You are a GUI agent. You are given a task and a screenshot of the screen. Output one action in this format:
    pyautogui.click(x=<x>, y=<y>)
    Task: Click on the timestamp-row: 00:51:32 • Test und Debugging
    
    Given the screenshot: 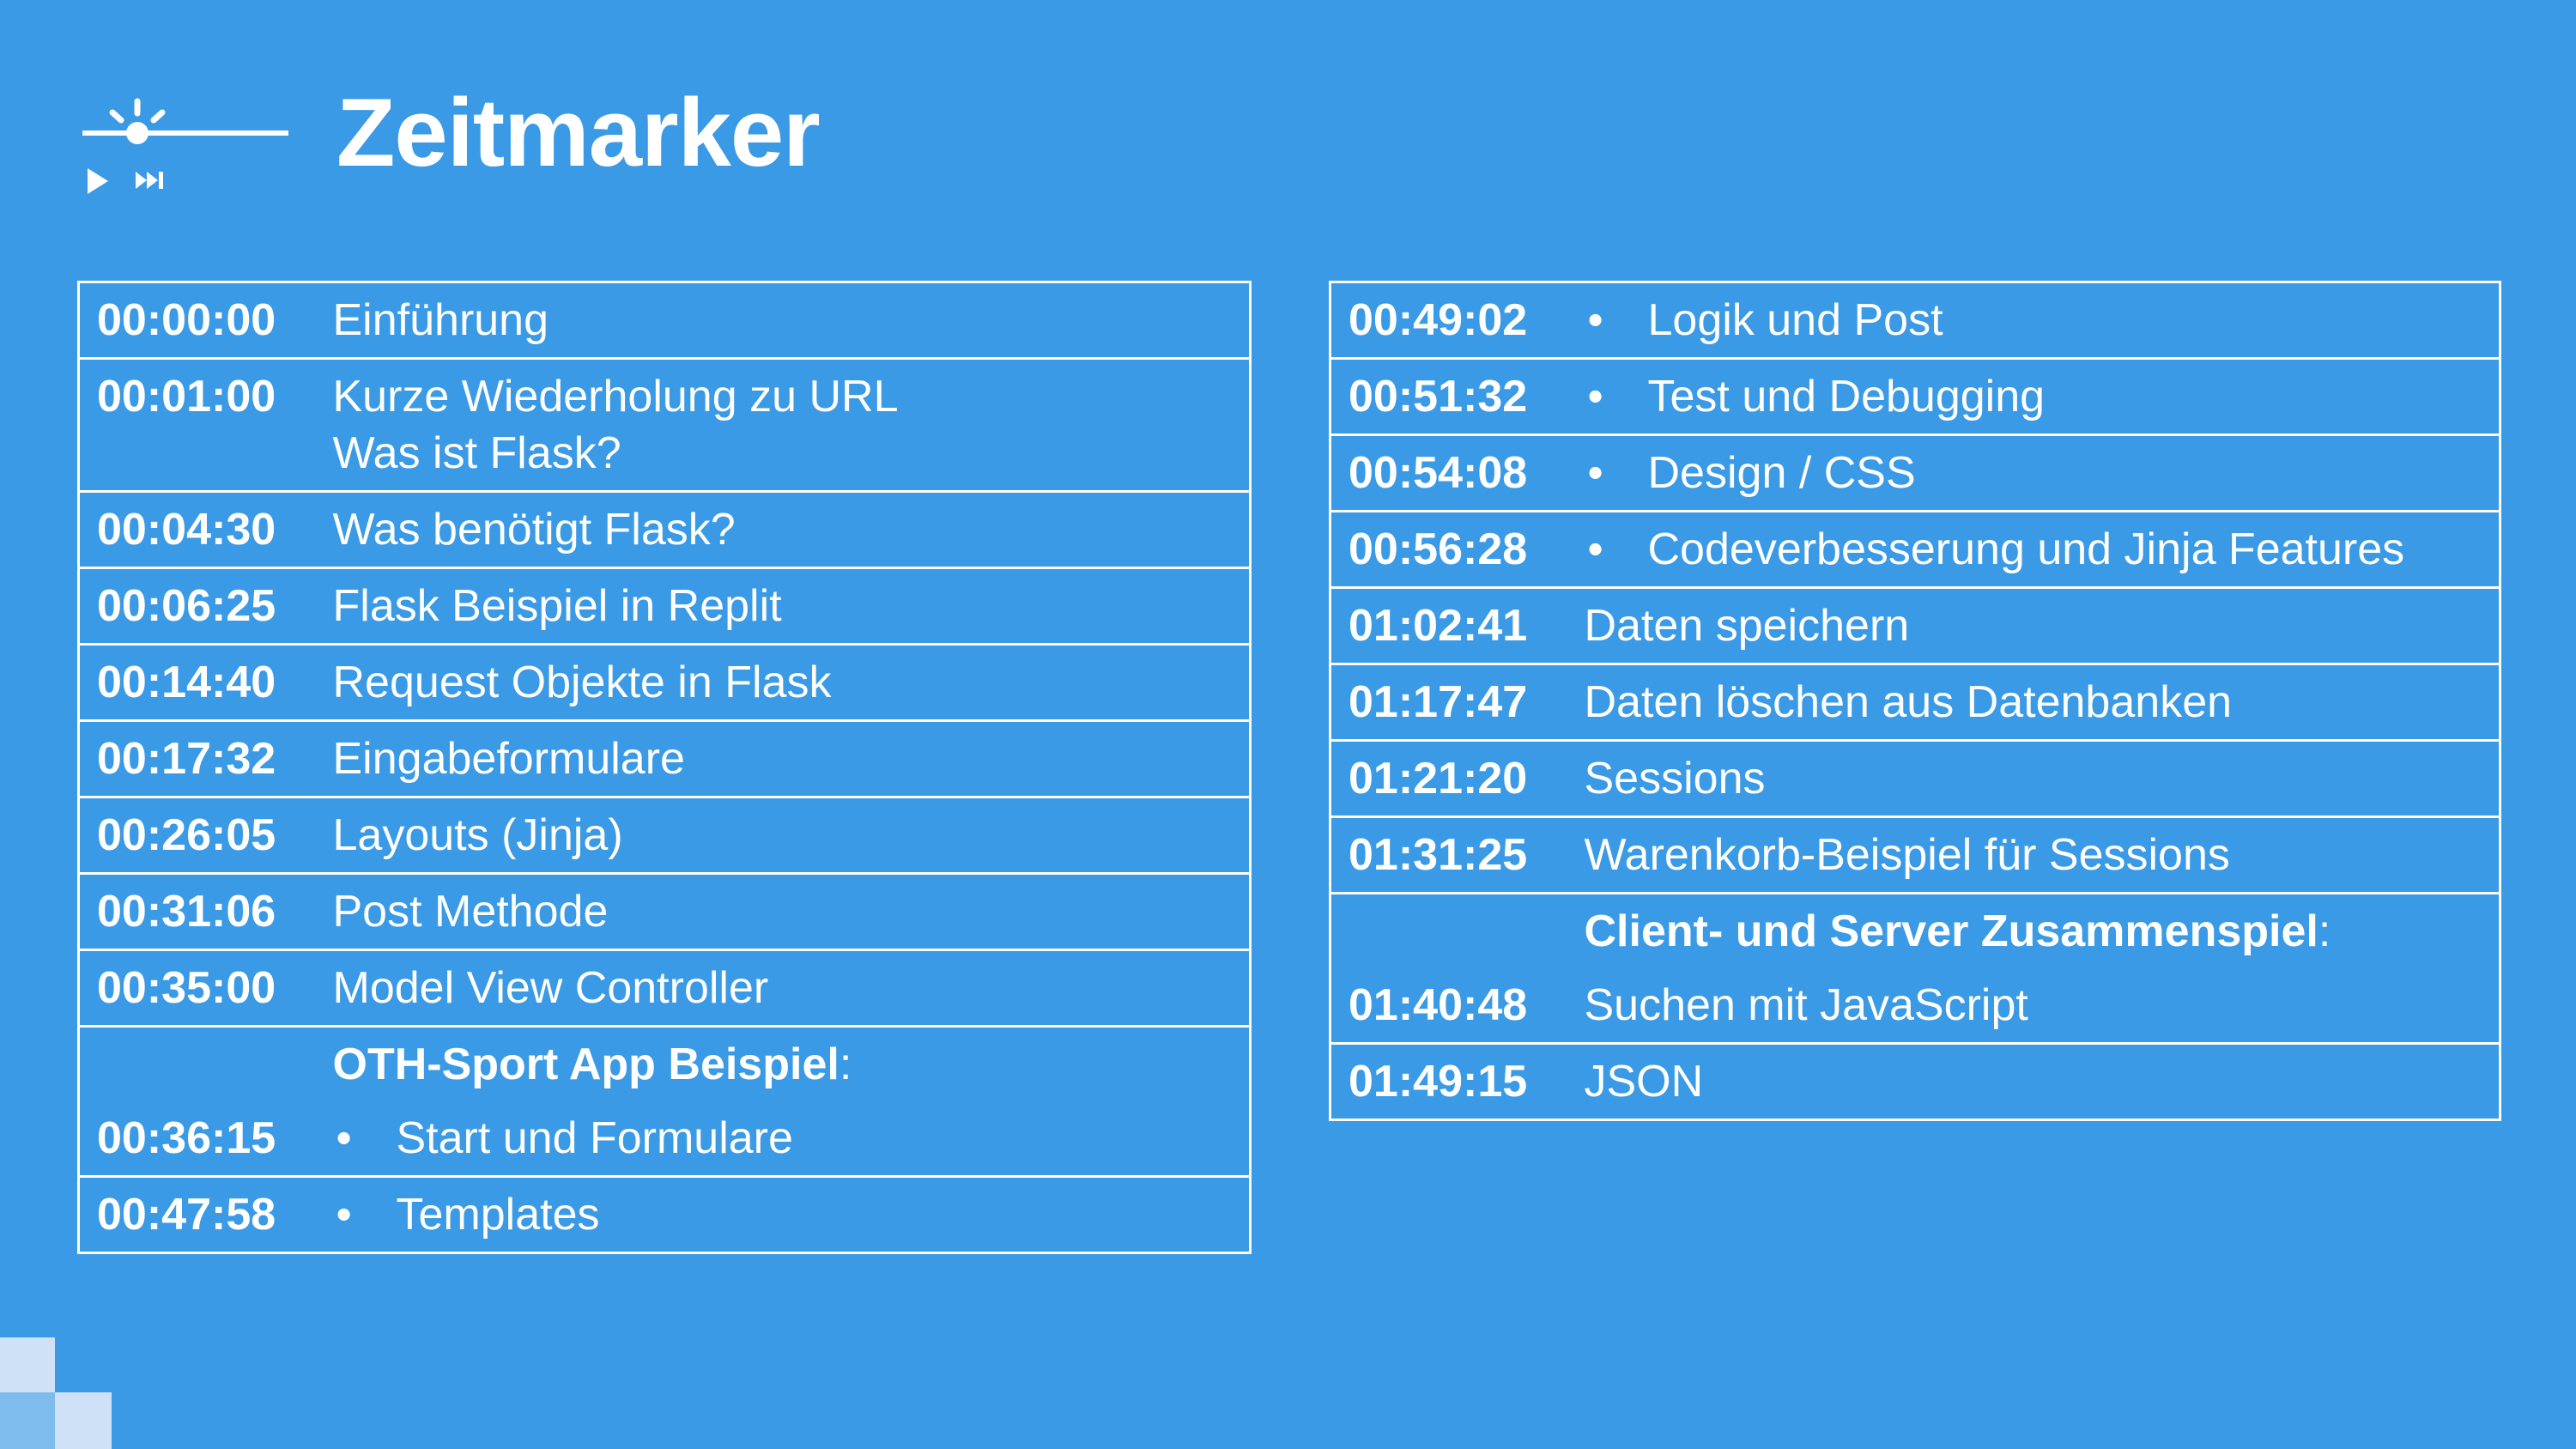 What is the action you would take?
    pyautogui.click(x=1915, y=396)
    